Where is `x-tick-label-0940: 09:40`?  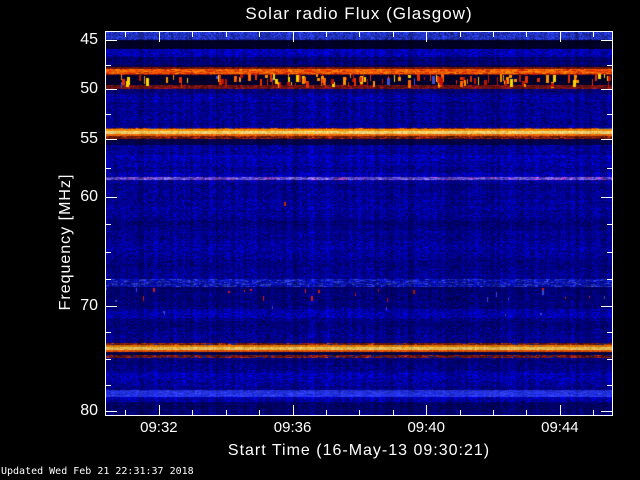
x-tick-label-0940: 09:40 is located at coordinates (426, 427).